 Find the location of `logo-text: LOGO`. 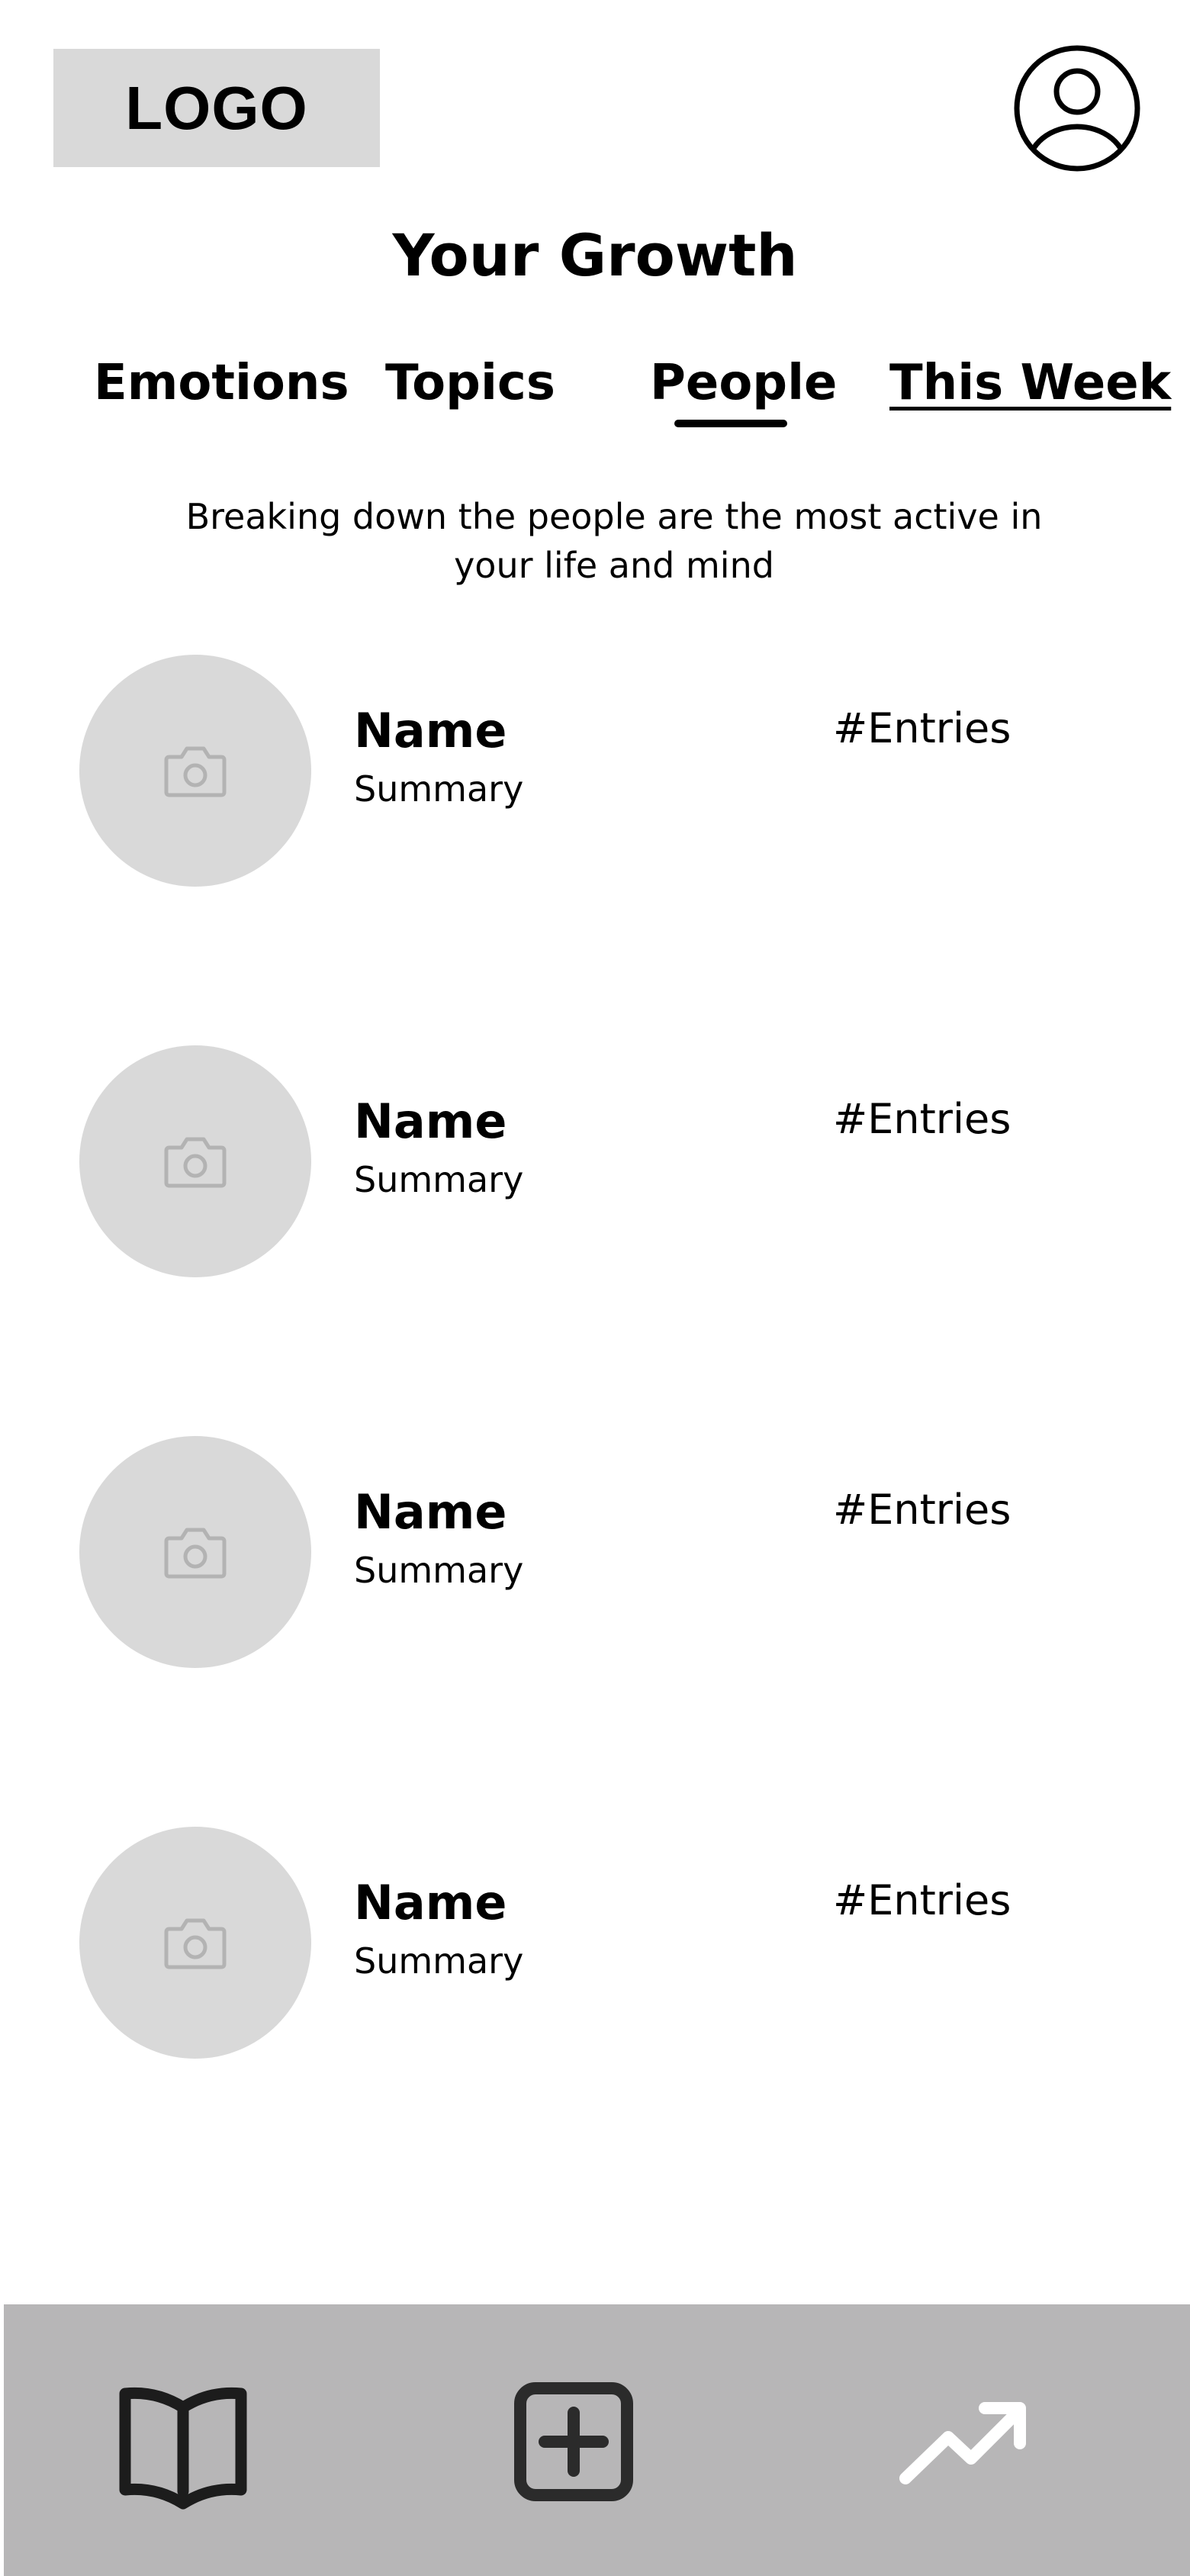

logo-text: LOGO is located at coordinates (216, 107).